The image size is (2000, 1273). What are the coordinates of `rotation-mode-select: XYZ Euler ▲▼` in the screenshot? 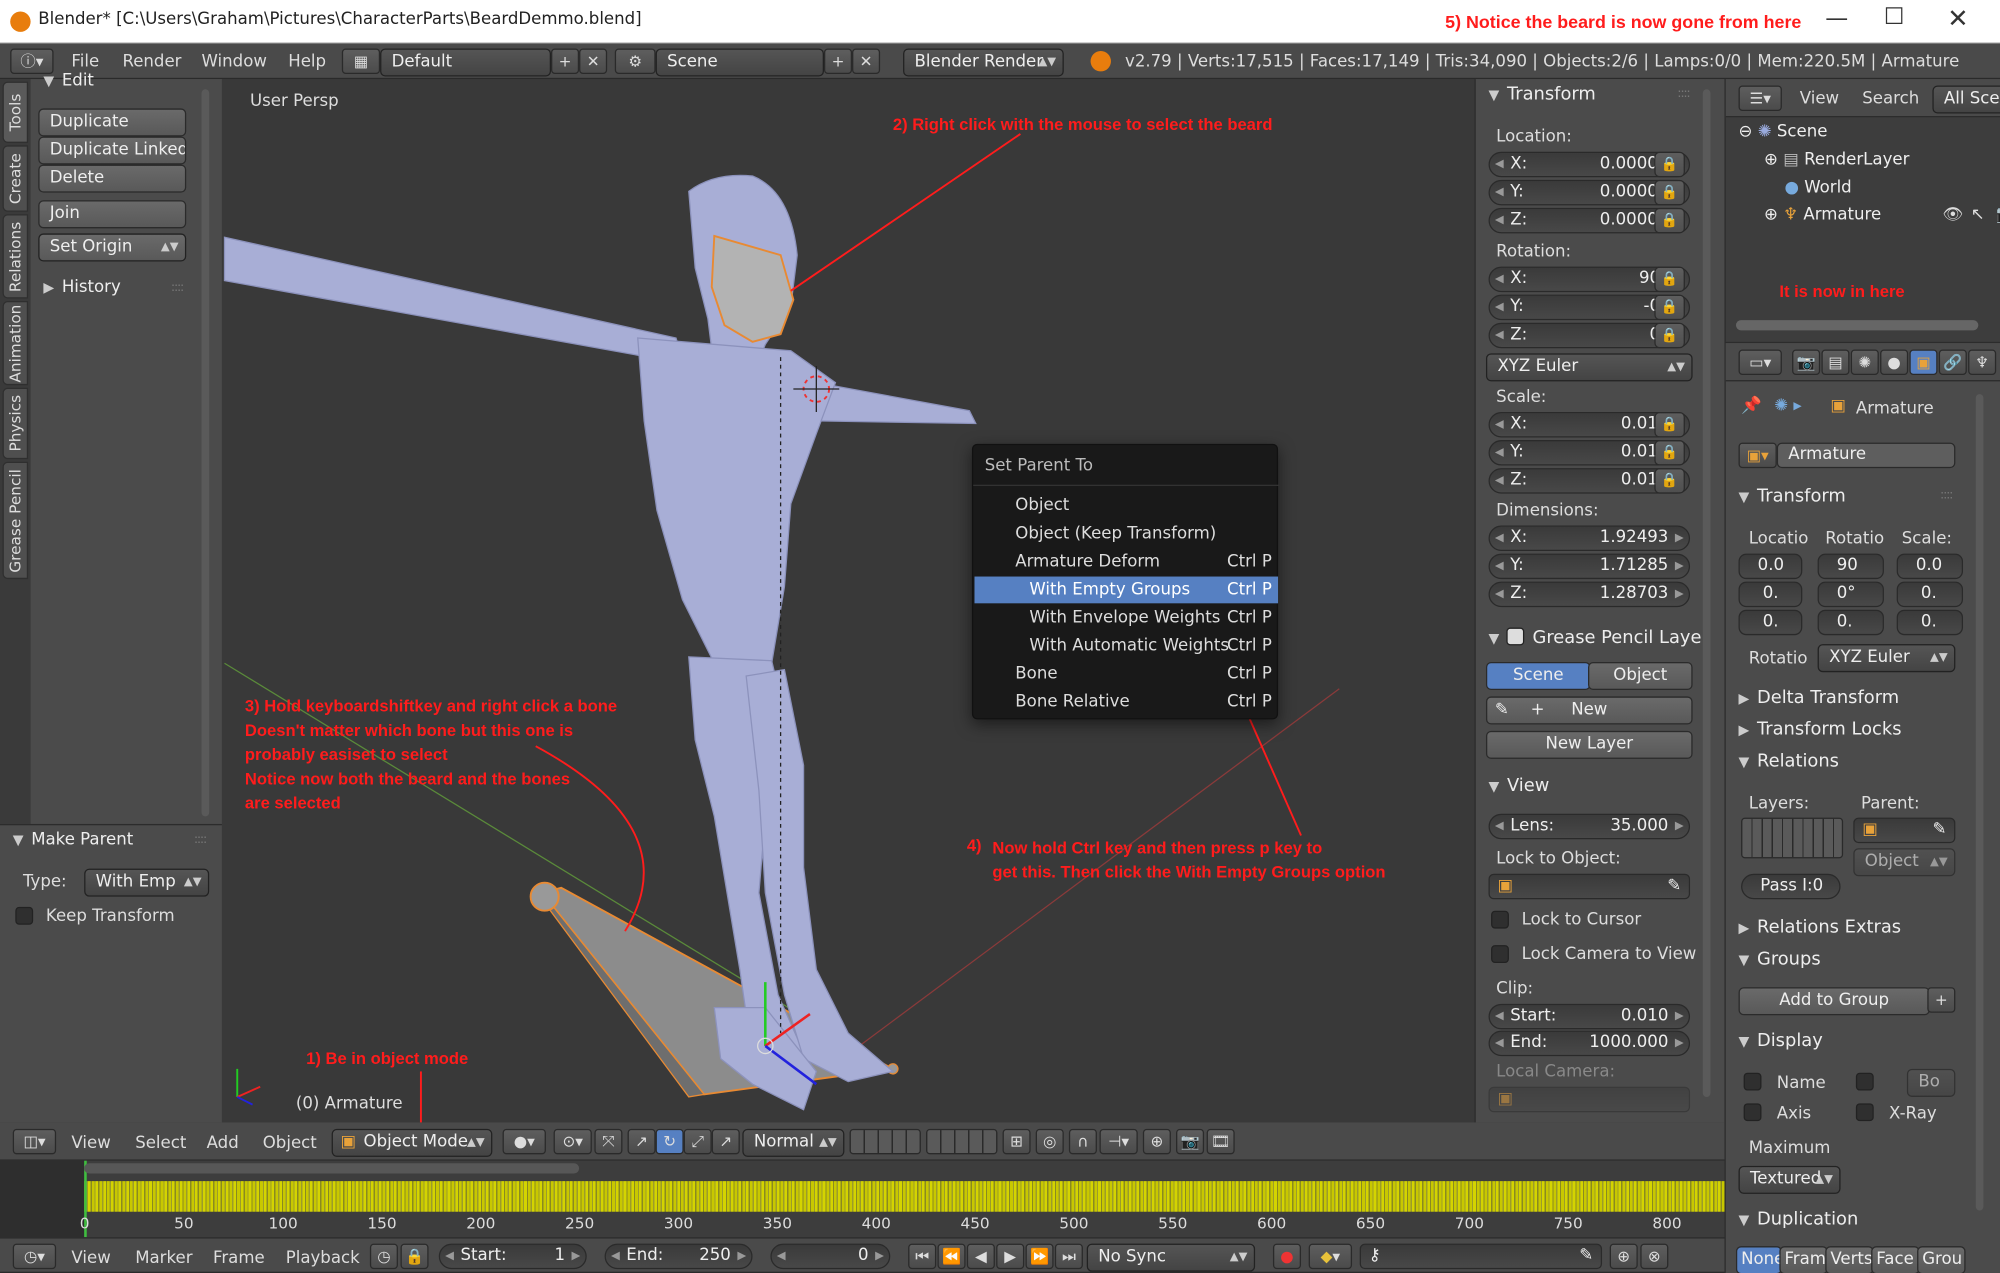 It's located at (1589, 367).